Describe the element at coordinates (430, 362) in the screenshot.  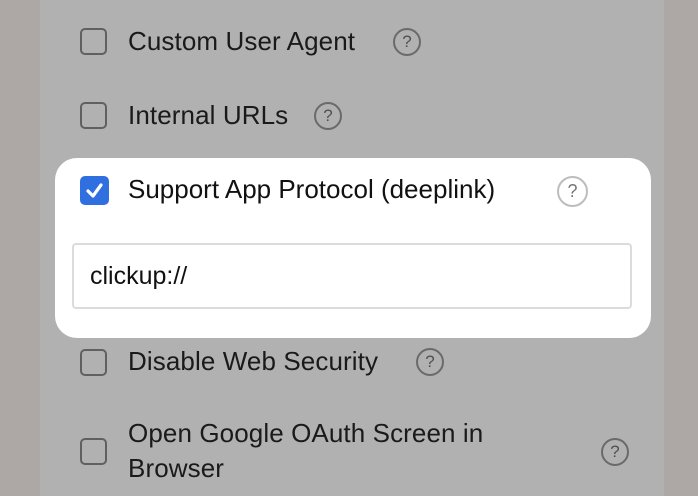
I see `disable-web-security-help-icon: ?` at that location.